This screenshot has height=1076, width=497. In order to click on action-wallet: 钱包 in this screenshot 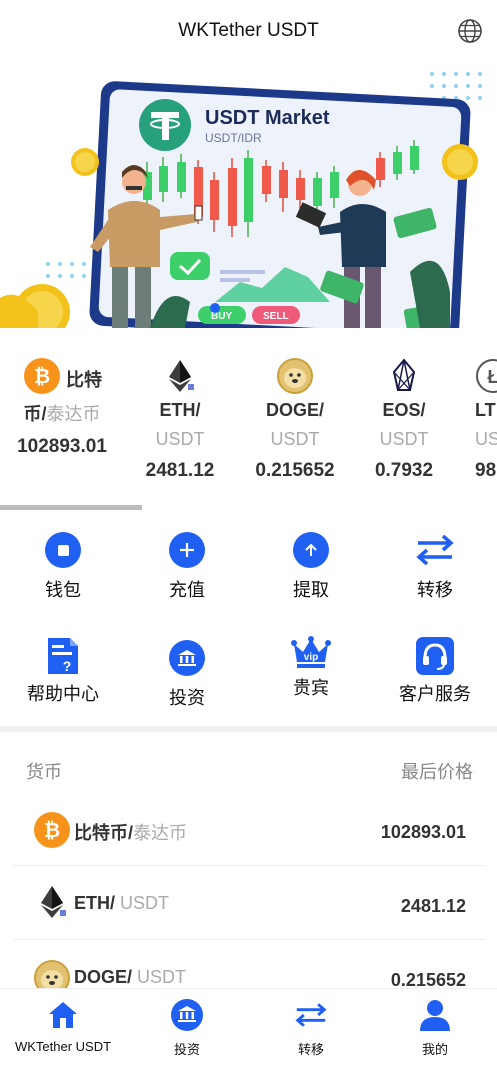, I will do `click(63, 567)`.